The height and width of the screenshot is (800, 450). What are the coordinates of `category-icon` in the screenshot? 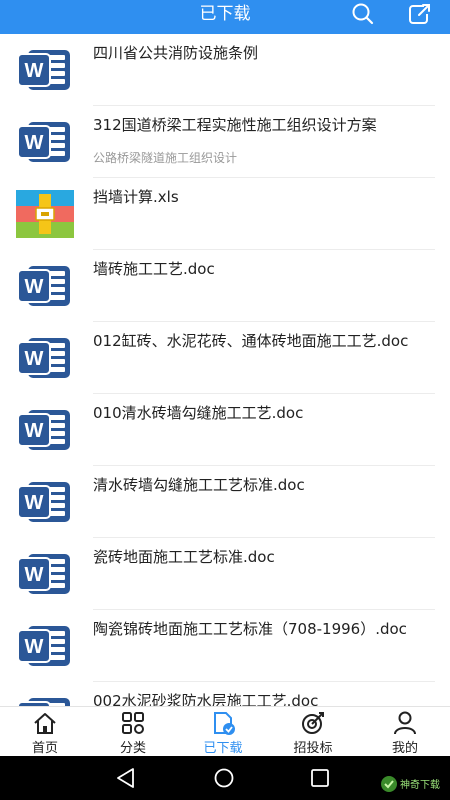 It's located at (133, 723).